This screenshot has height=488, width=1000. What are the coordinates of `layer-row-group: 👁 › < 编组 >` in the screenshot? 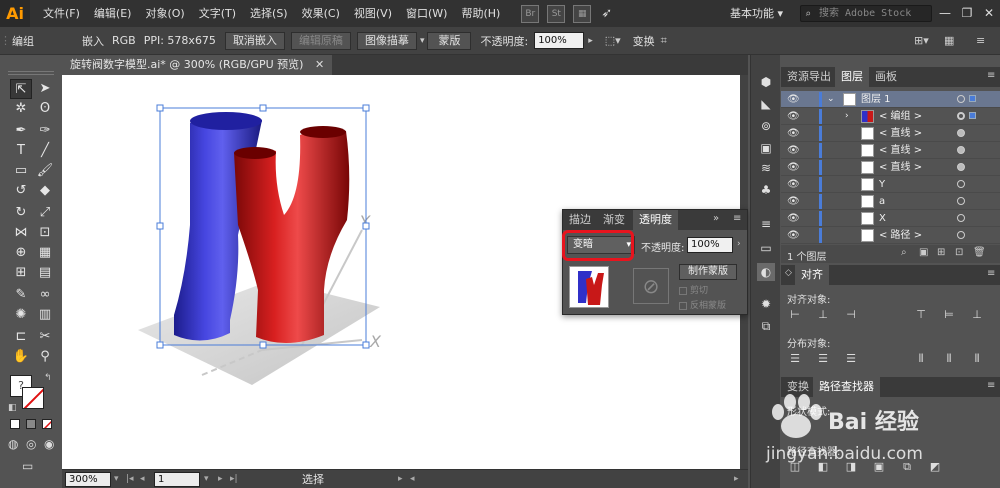 It's located at (890, 116).